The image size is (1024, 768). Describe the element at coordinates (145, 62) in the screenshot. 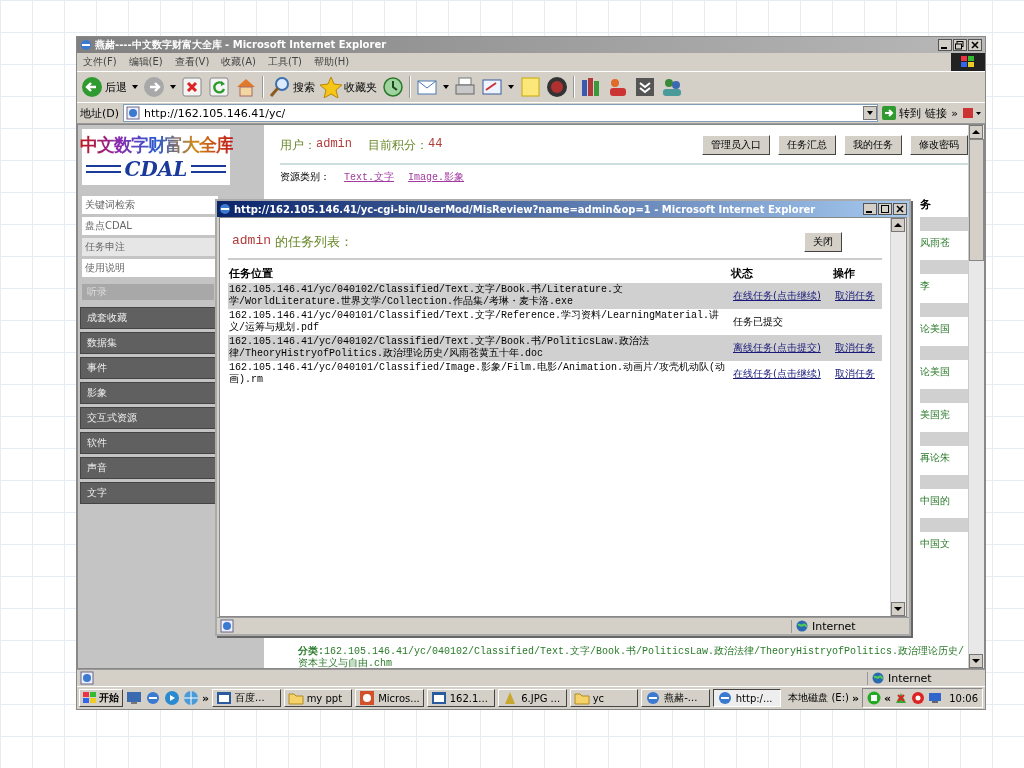

I see `menu-item: 编辑(E)` at that location.